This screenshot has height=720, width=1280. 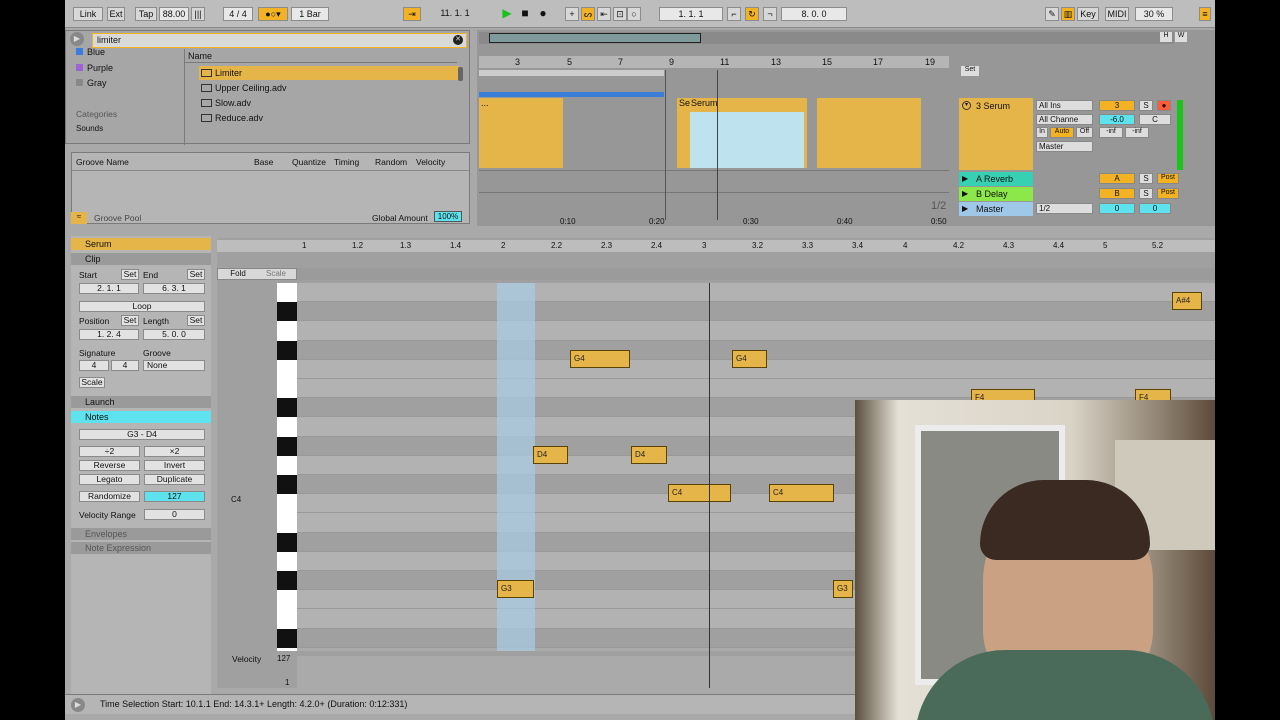 I want to click on h-button: H, so click(x=1166, y=37).